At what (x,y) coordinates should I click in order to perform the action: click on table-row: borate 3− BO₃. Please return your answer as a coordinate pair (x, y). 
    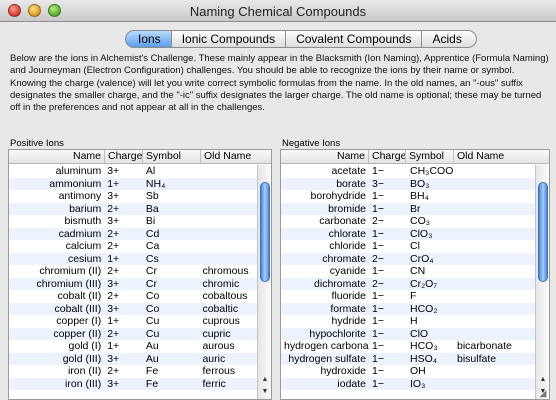
    Looking at the image, I should click on (408, 184).